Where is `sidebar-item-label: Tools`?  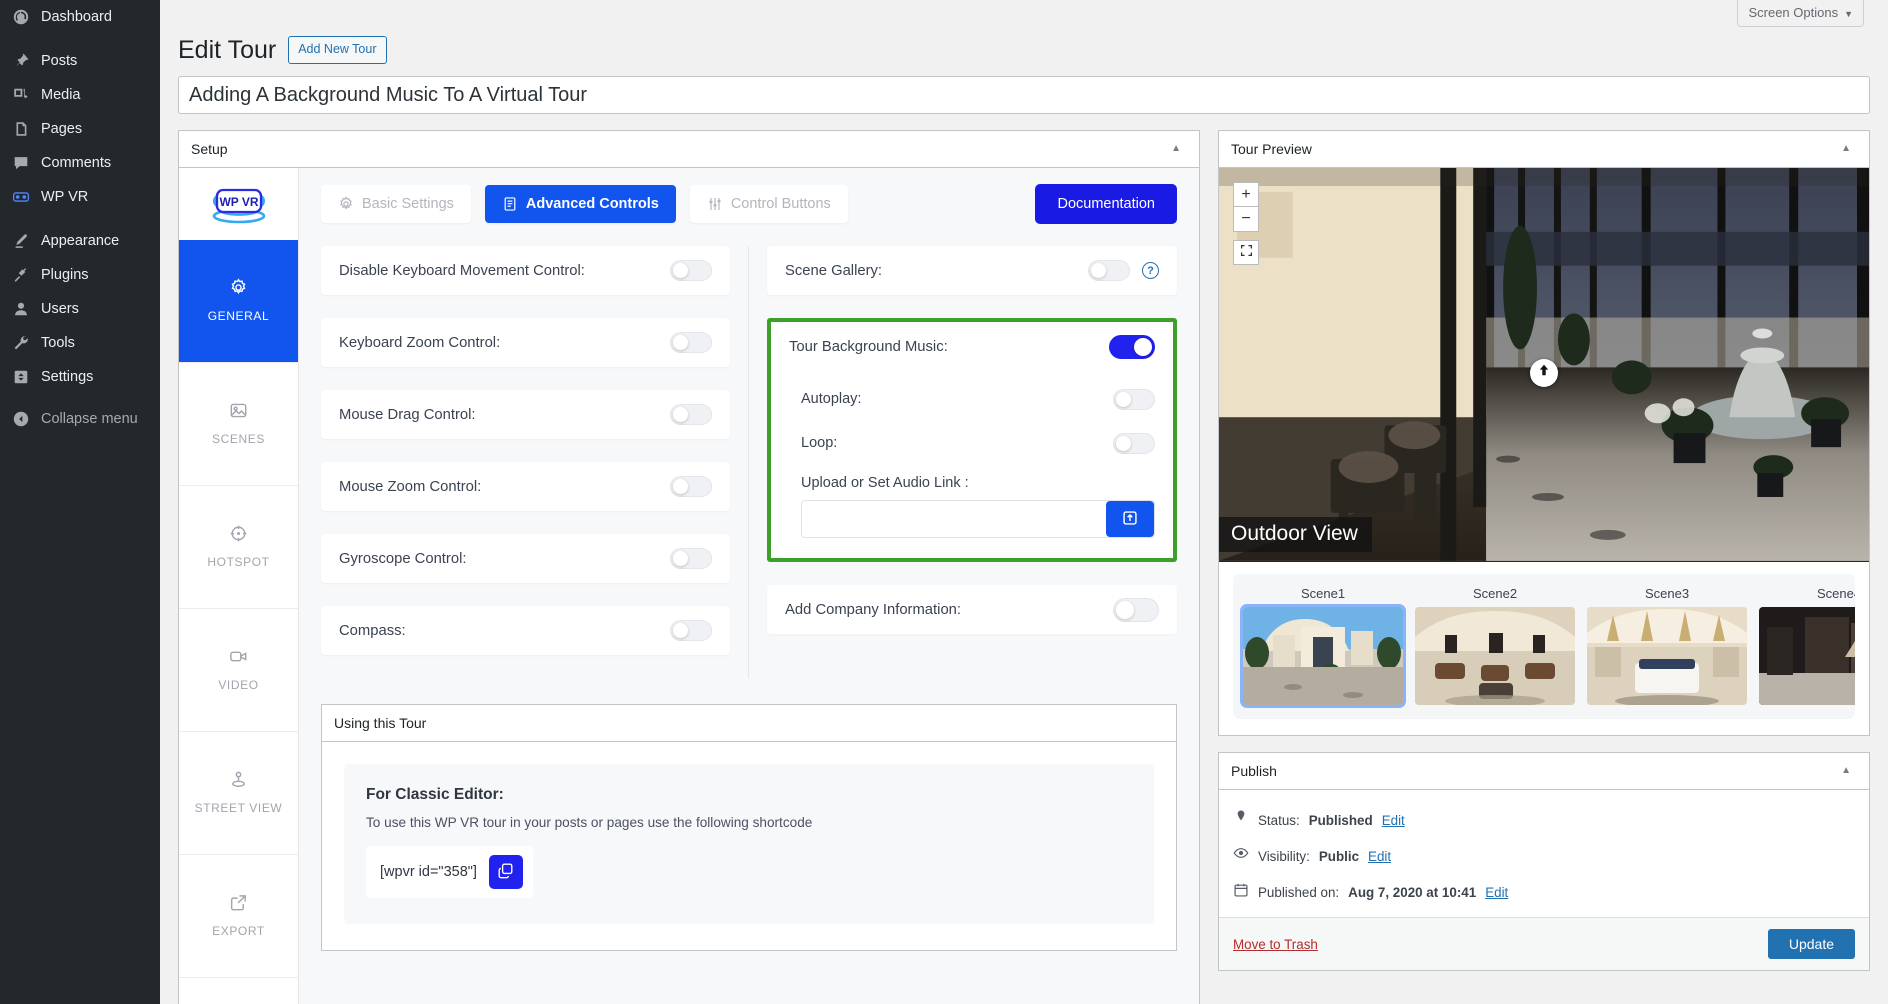
sidebar-item-label: Tools is located at coordinates (58, 342).